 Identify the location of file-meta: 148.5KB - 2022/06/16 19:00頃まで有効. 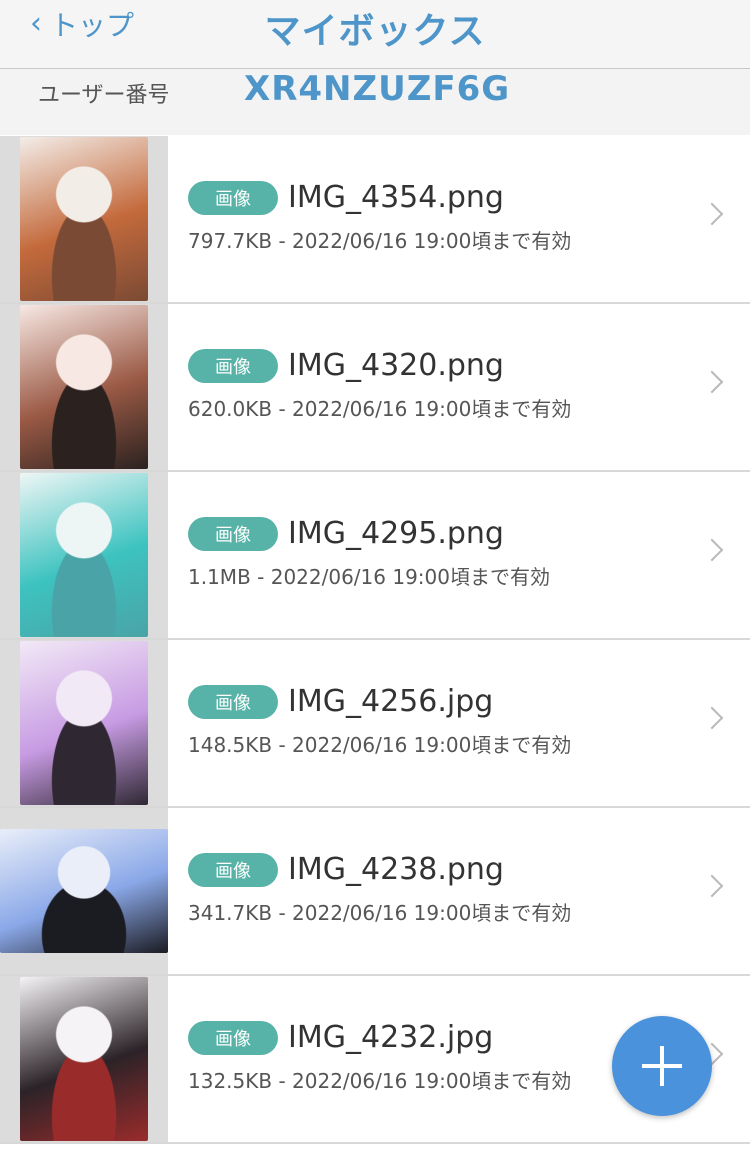
(380, 745).